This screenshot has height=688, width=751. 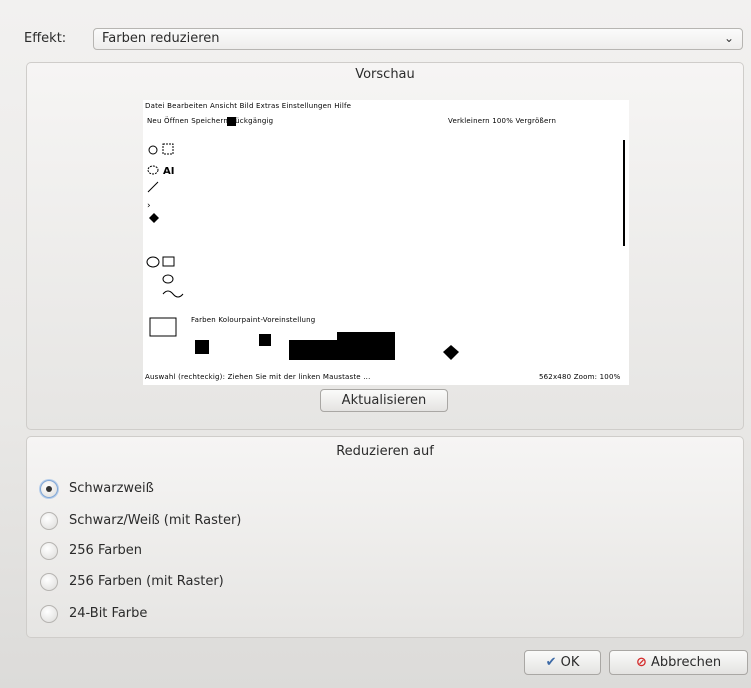 What do you see at coordinates (551, 662) in the screenshot?
I see `check-icon: ✔` at bounding box center [551, 662].